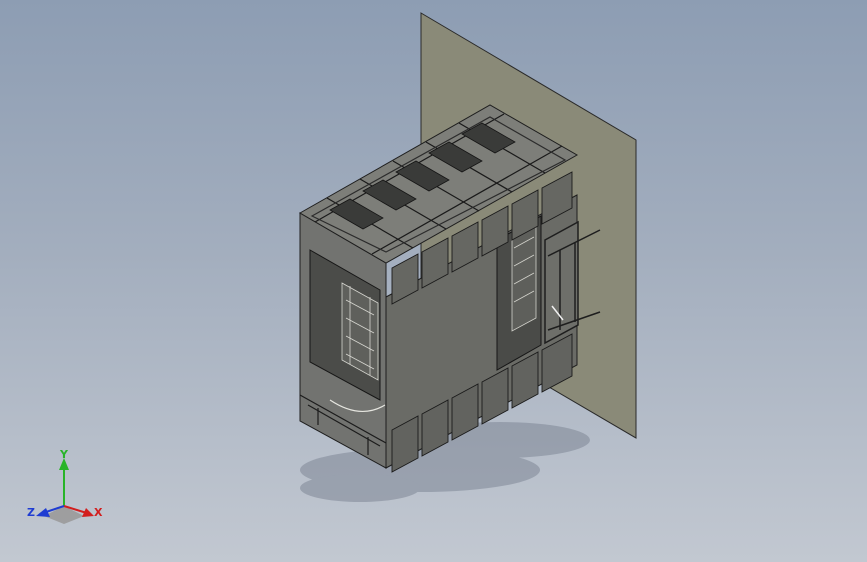  What do you see at coordinates (64, 515) in the screenshot?
I see `triad-base-cone` at bounding box center [64, 515].